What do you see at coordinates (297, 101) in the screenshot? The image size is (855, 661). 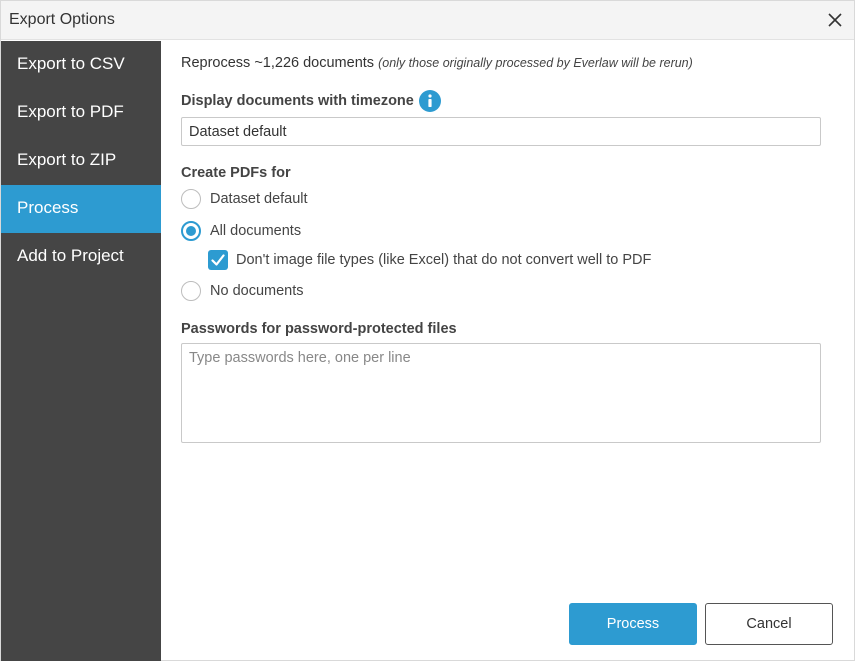 I see `timezone-label: Display documents with timezone` at bounding box center [297, 101].